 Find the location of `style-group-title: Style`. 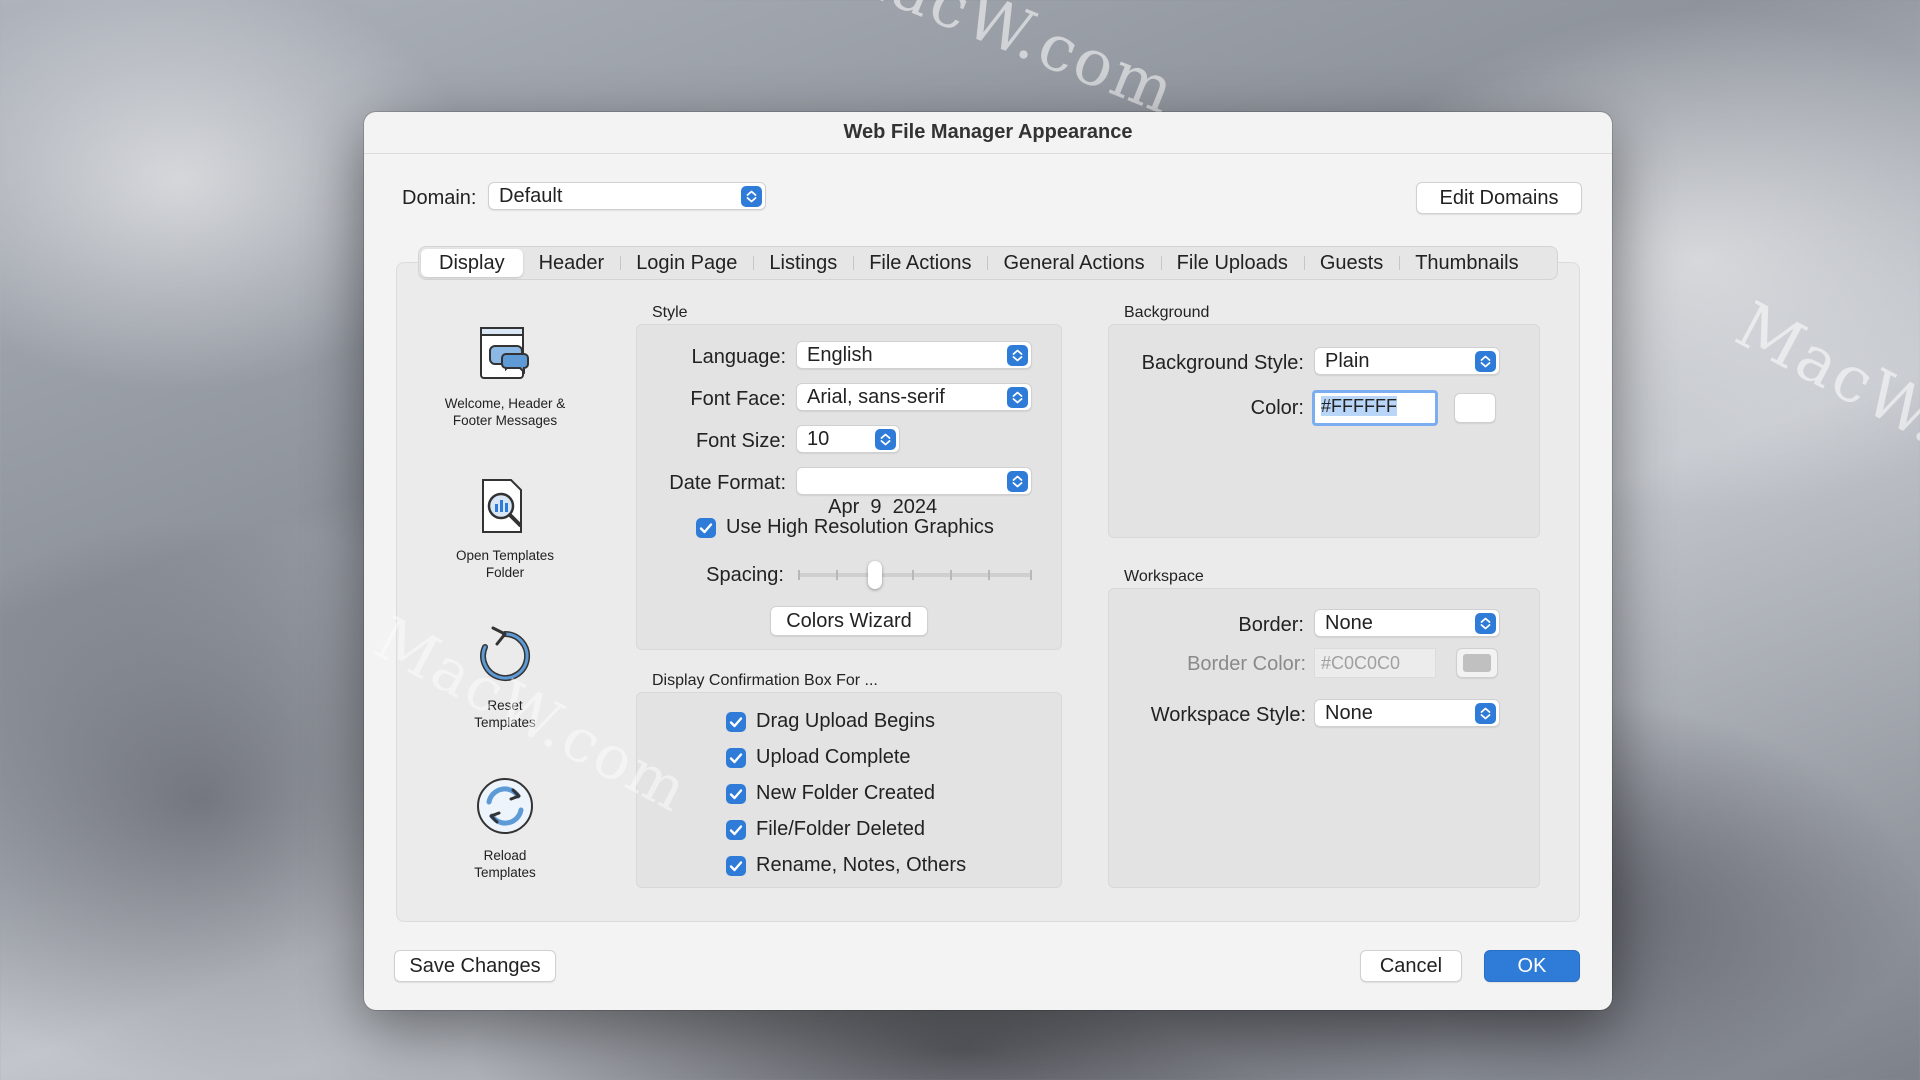

style-group-title: Style is located at coordinates (670, 312).